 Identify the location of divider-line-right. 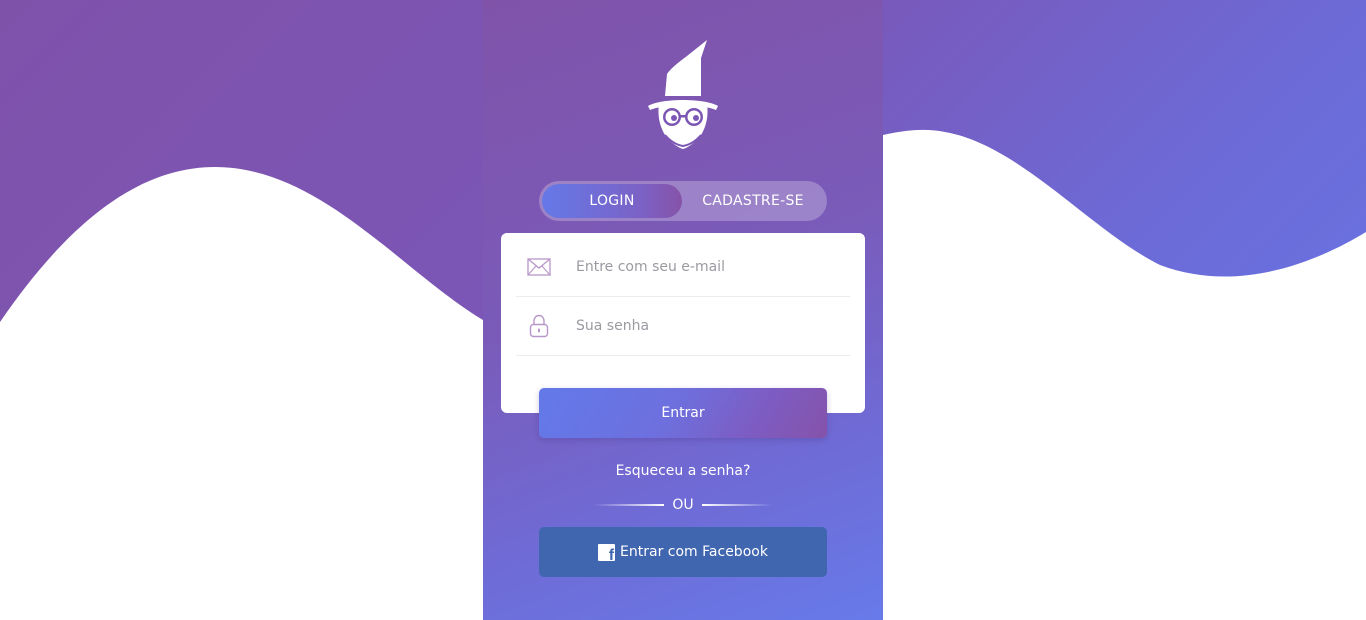
(736, 505).